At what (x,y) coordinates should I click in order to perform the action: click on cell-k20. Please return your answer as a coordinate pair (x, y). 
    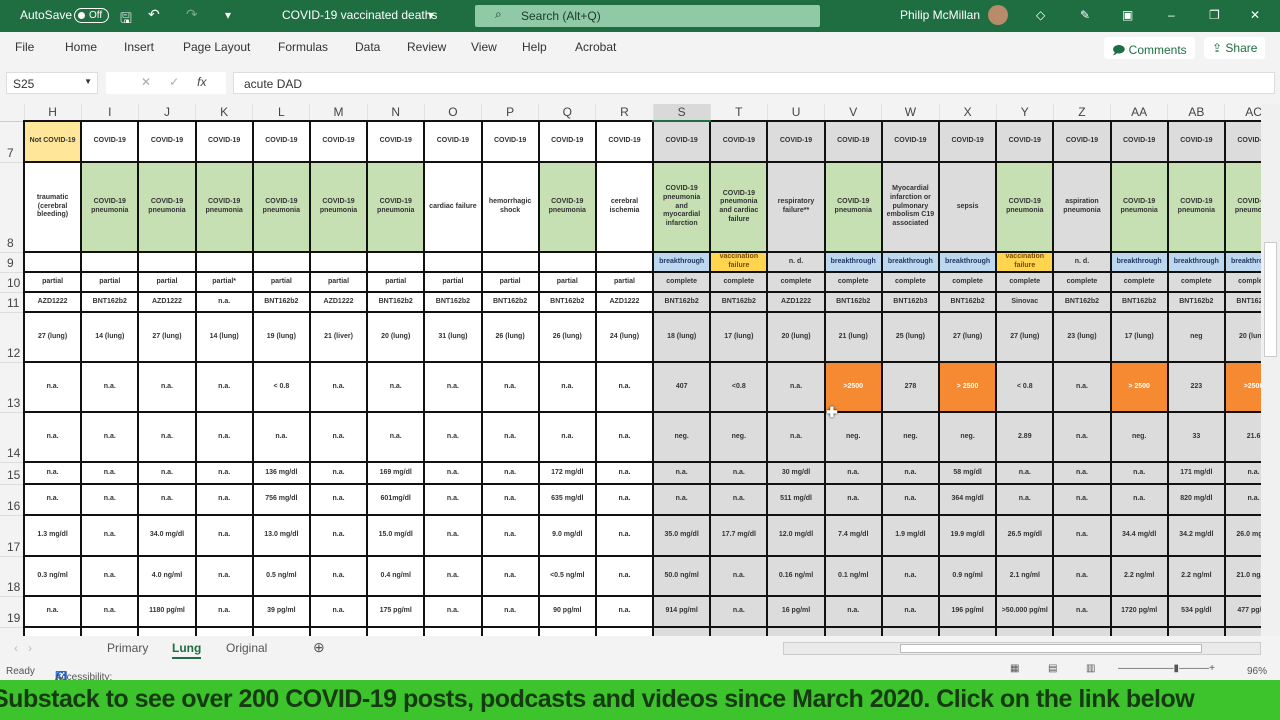
    Looking at the image, I should click on (224, 631).